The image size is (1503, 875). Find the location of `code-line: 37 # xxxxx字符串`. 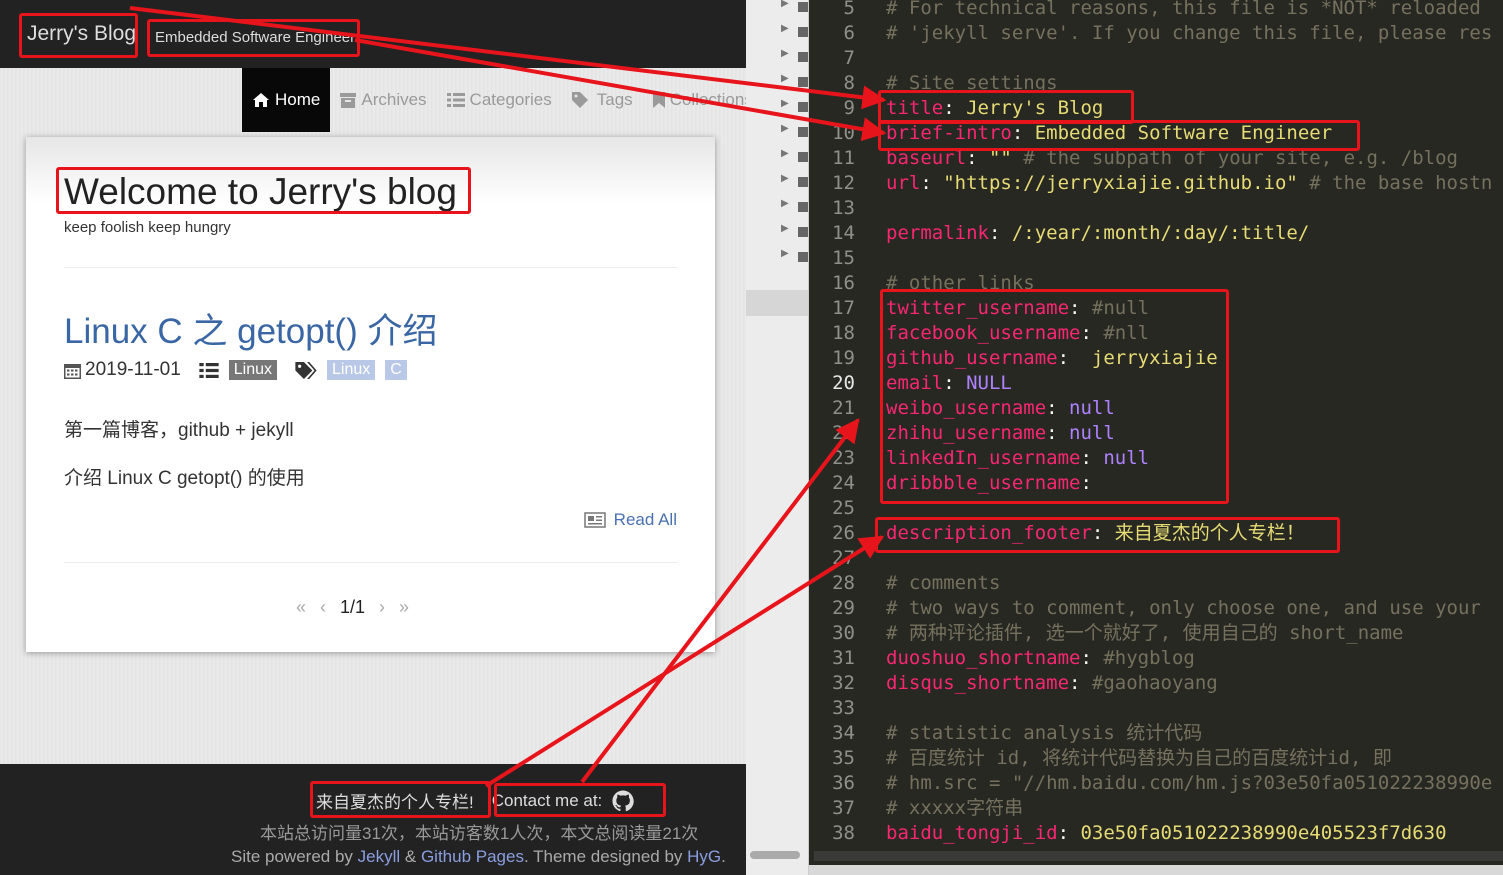

code-line: 37 # xxxxx字符串 is located at coordinates (916, 808).